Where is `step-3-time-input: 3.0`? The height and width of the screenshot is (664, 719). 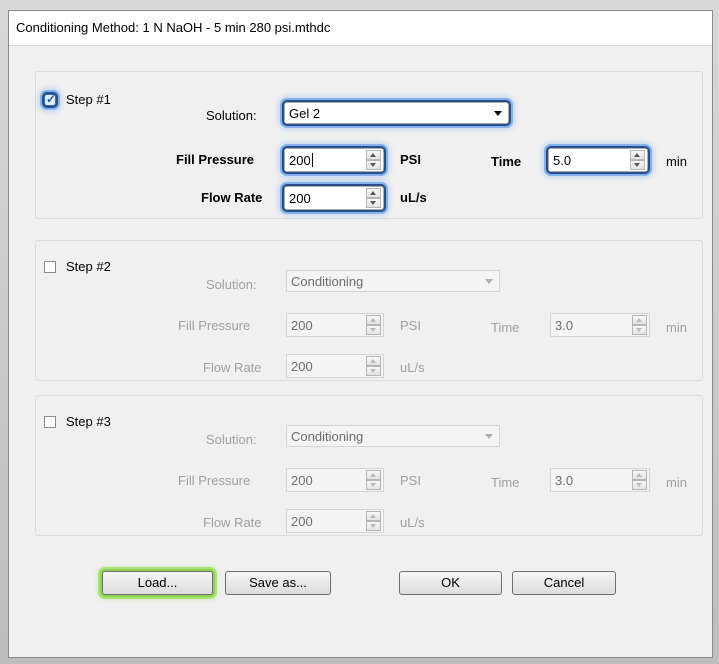 step-3-time-input: 3.0 is located at coordinates (600, 480).